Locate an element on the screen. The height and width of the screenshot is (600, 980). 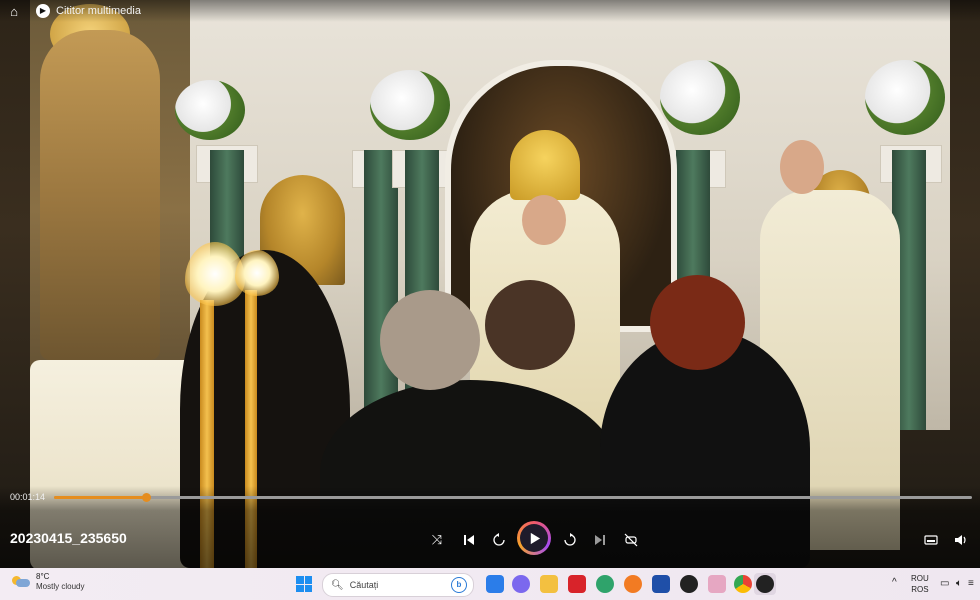
deacon-face is located at coordinates (802, 167).